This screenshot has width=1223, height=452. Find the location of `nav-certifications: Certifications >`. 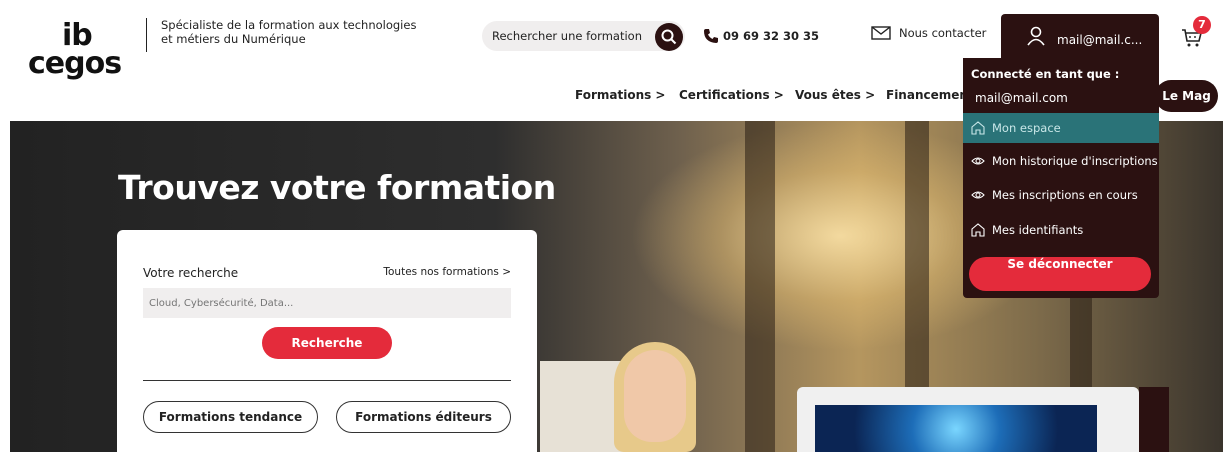

nav-certifications: Certifications > is located at coordinates (731, 95).